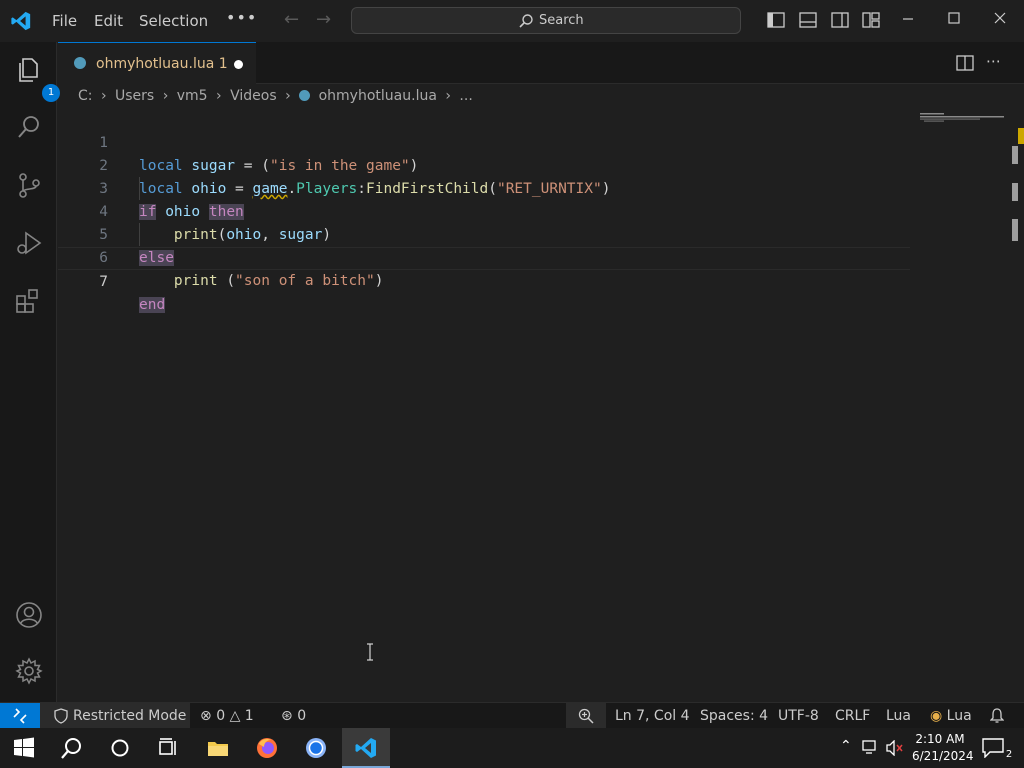 The image size is (1024, 768). Describe the element at coordinates (734, 716) in the screenshot. I see `indentation-setting: Spaces: 4` at that location.